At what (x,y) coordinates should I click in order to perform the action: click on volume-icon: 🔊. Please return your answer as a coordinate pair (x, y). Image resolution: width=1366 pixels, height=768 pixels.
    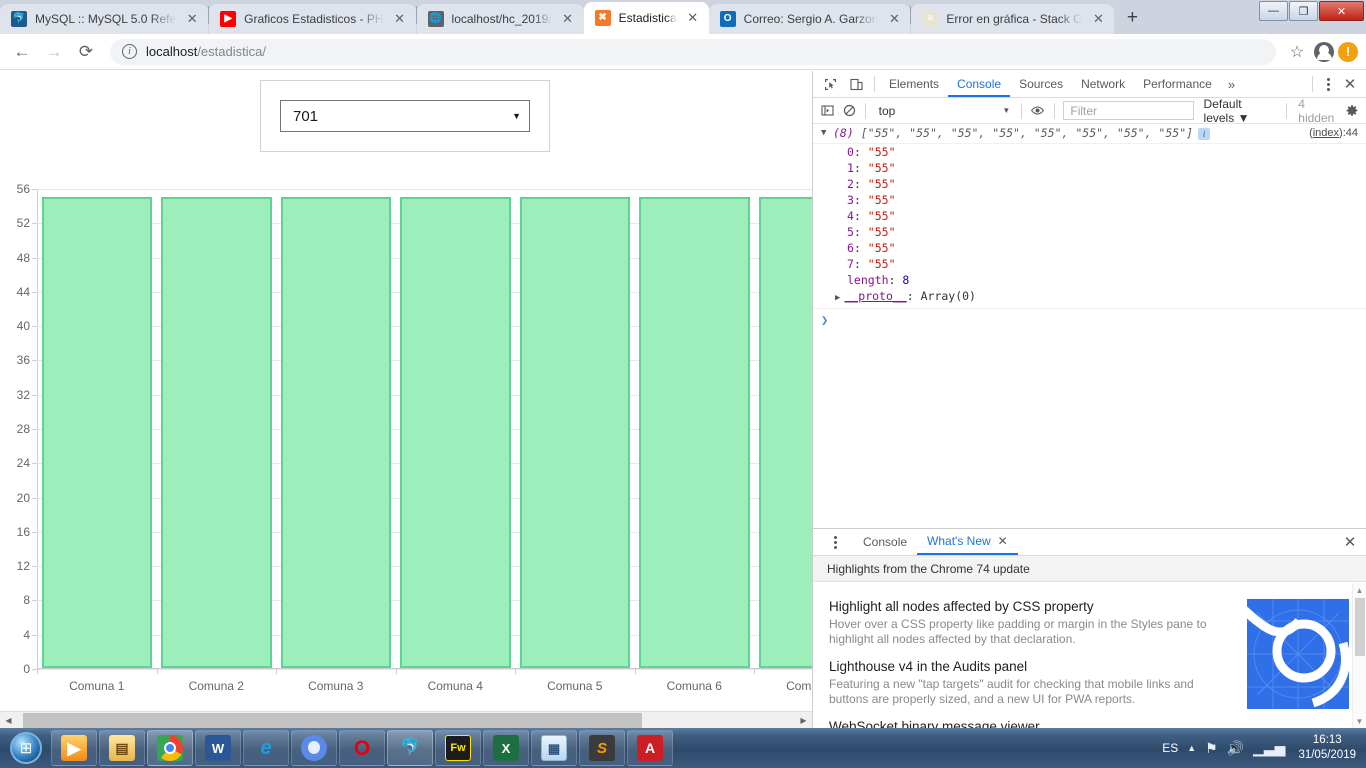
    Looking at the image, I should click on (1235, 748).